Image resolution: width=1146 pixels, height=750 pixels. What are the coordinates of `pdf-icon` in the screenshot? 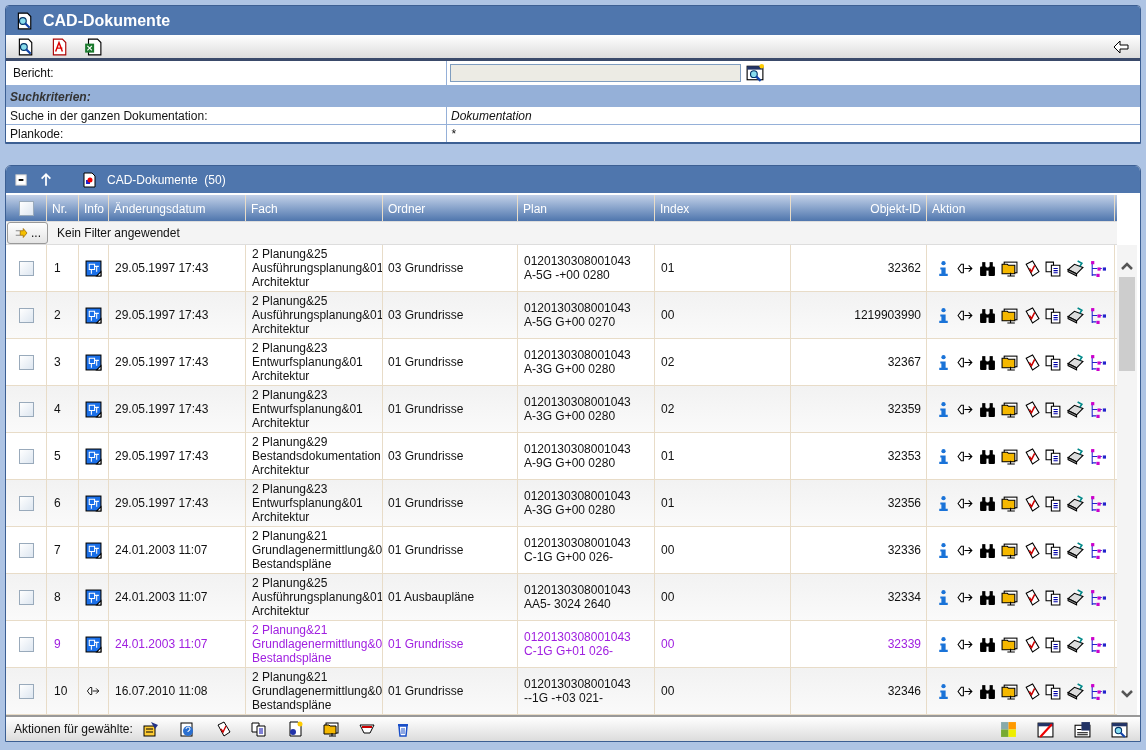 It's located at (59, 46).